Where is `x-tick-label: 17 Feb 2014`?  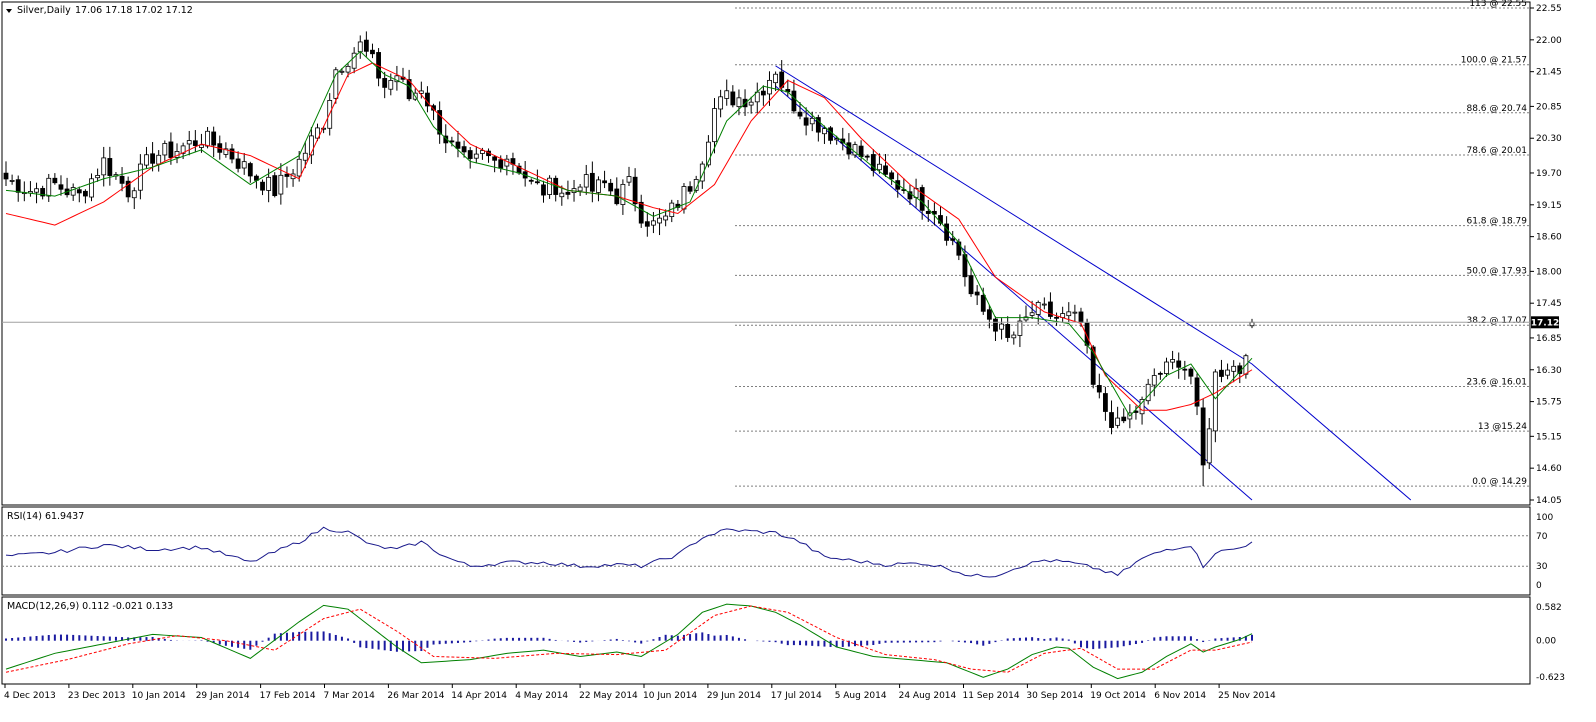 x-tick-label: 17 Feb 2014 is located at coordinates (288, 696).